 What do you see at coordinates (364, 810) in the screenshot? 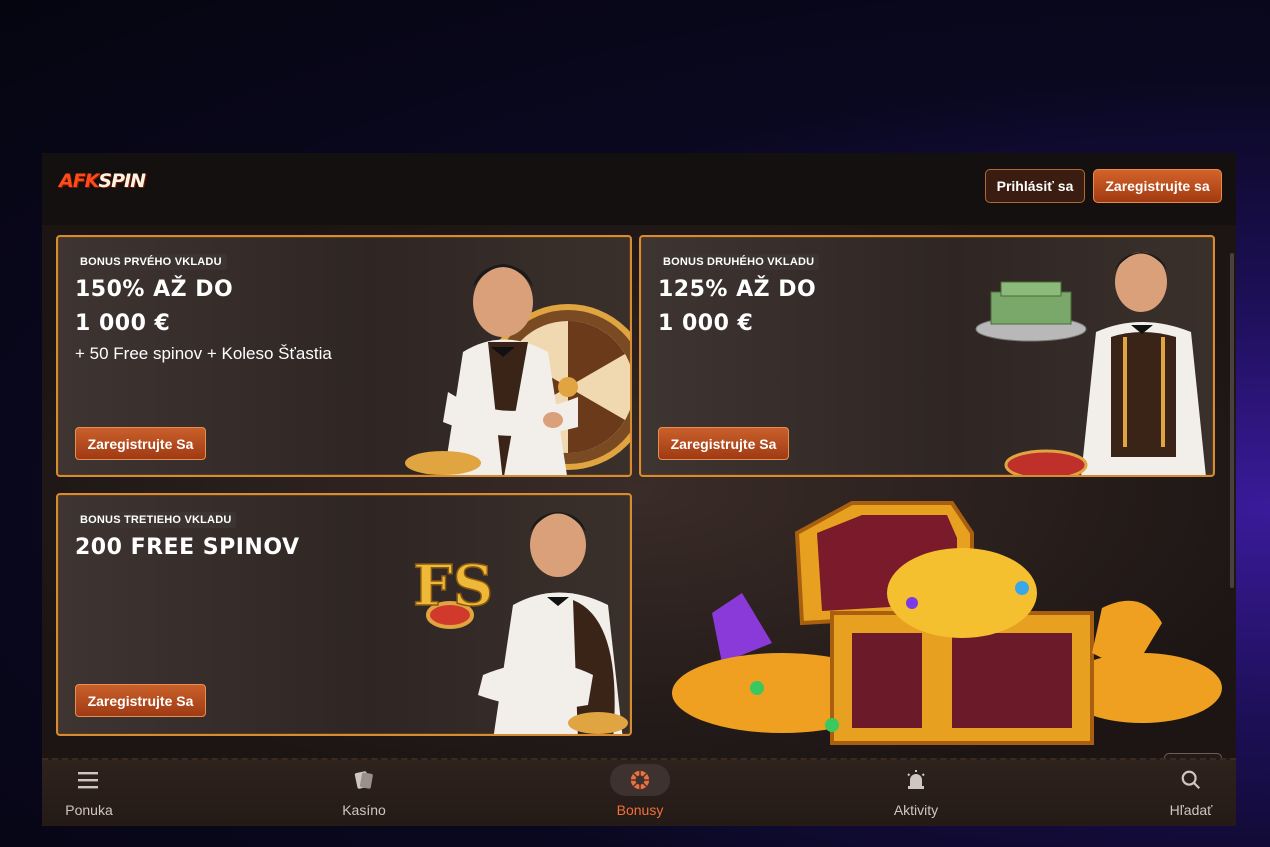
I see `nav-label: Kasíno` at bounding box center [364, 810].